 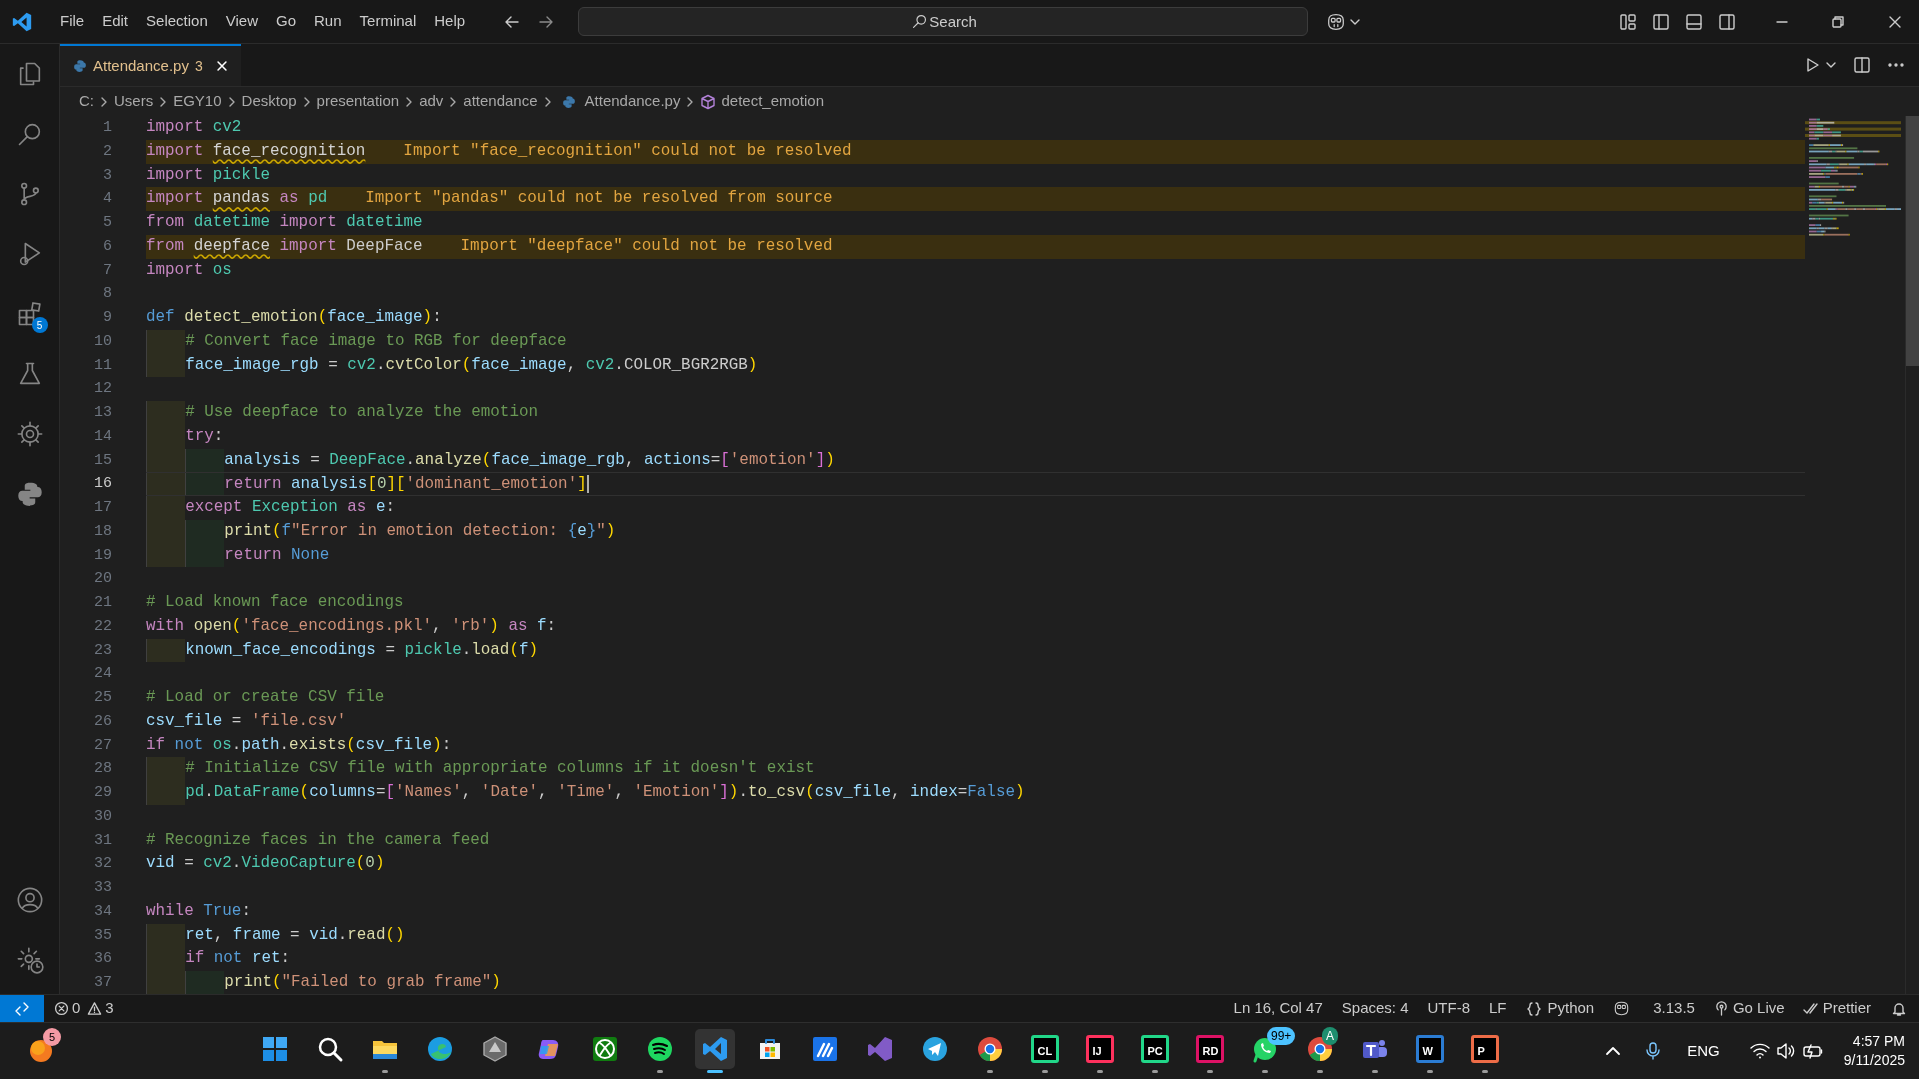 What do you see at coordinates (1484, 1049) in the screenshot?
I see `taskbar-button: P` at bounding box center [1484, 1049].